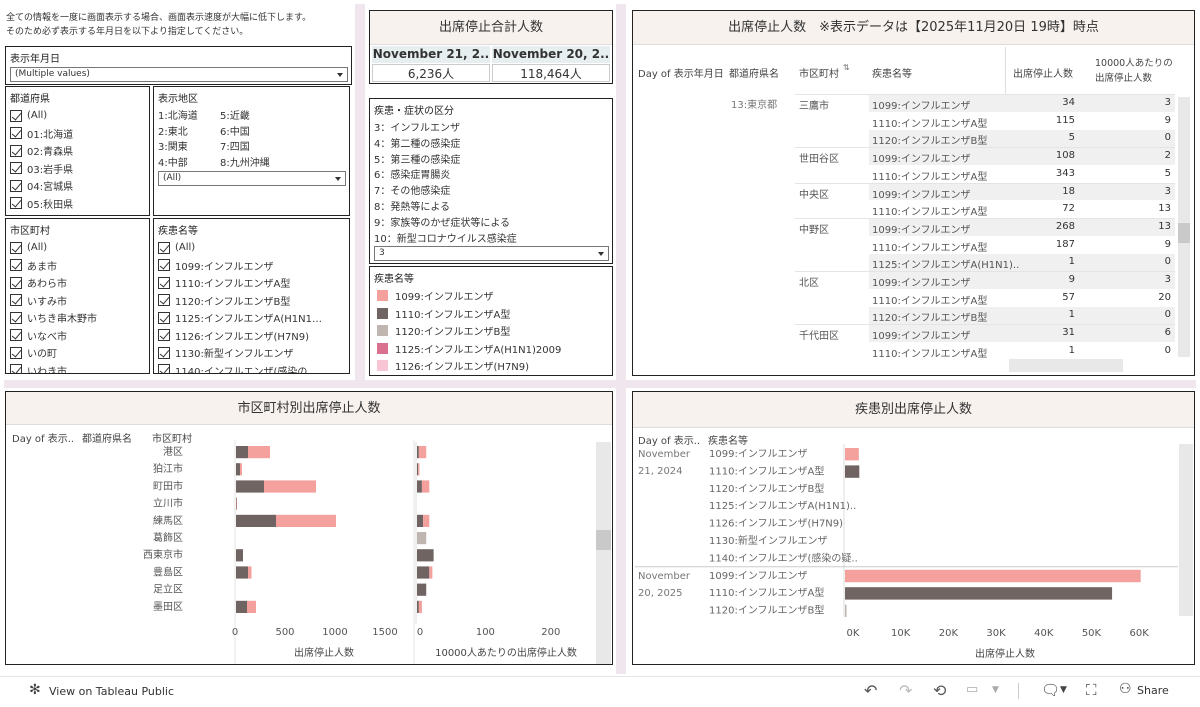  I want to click on disease-item: (All), so click(251, 248).